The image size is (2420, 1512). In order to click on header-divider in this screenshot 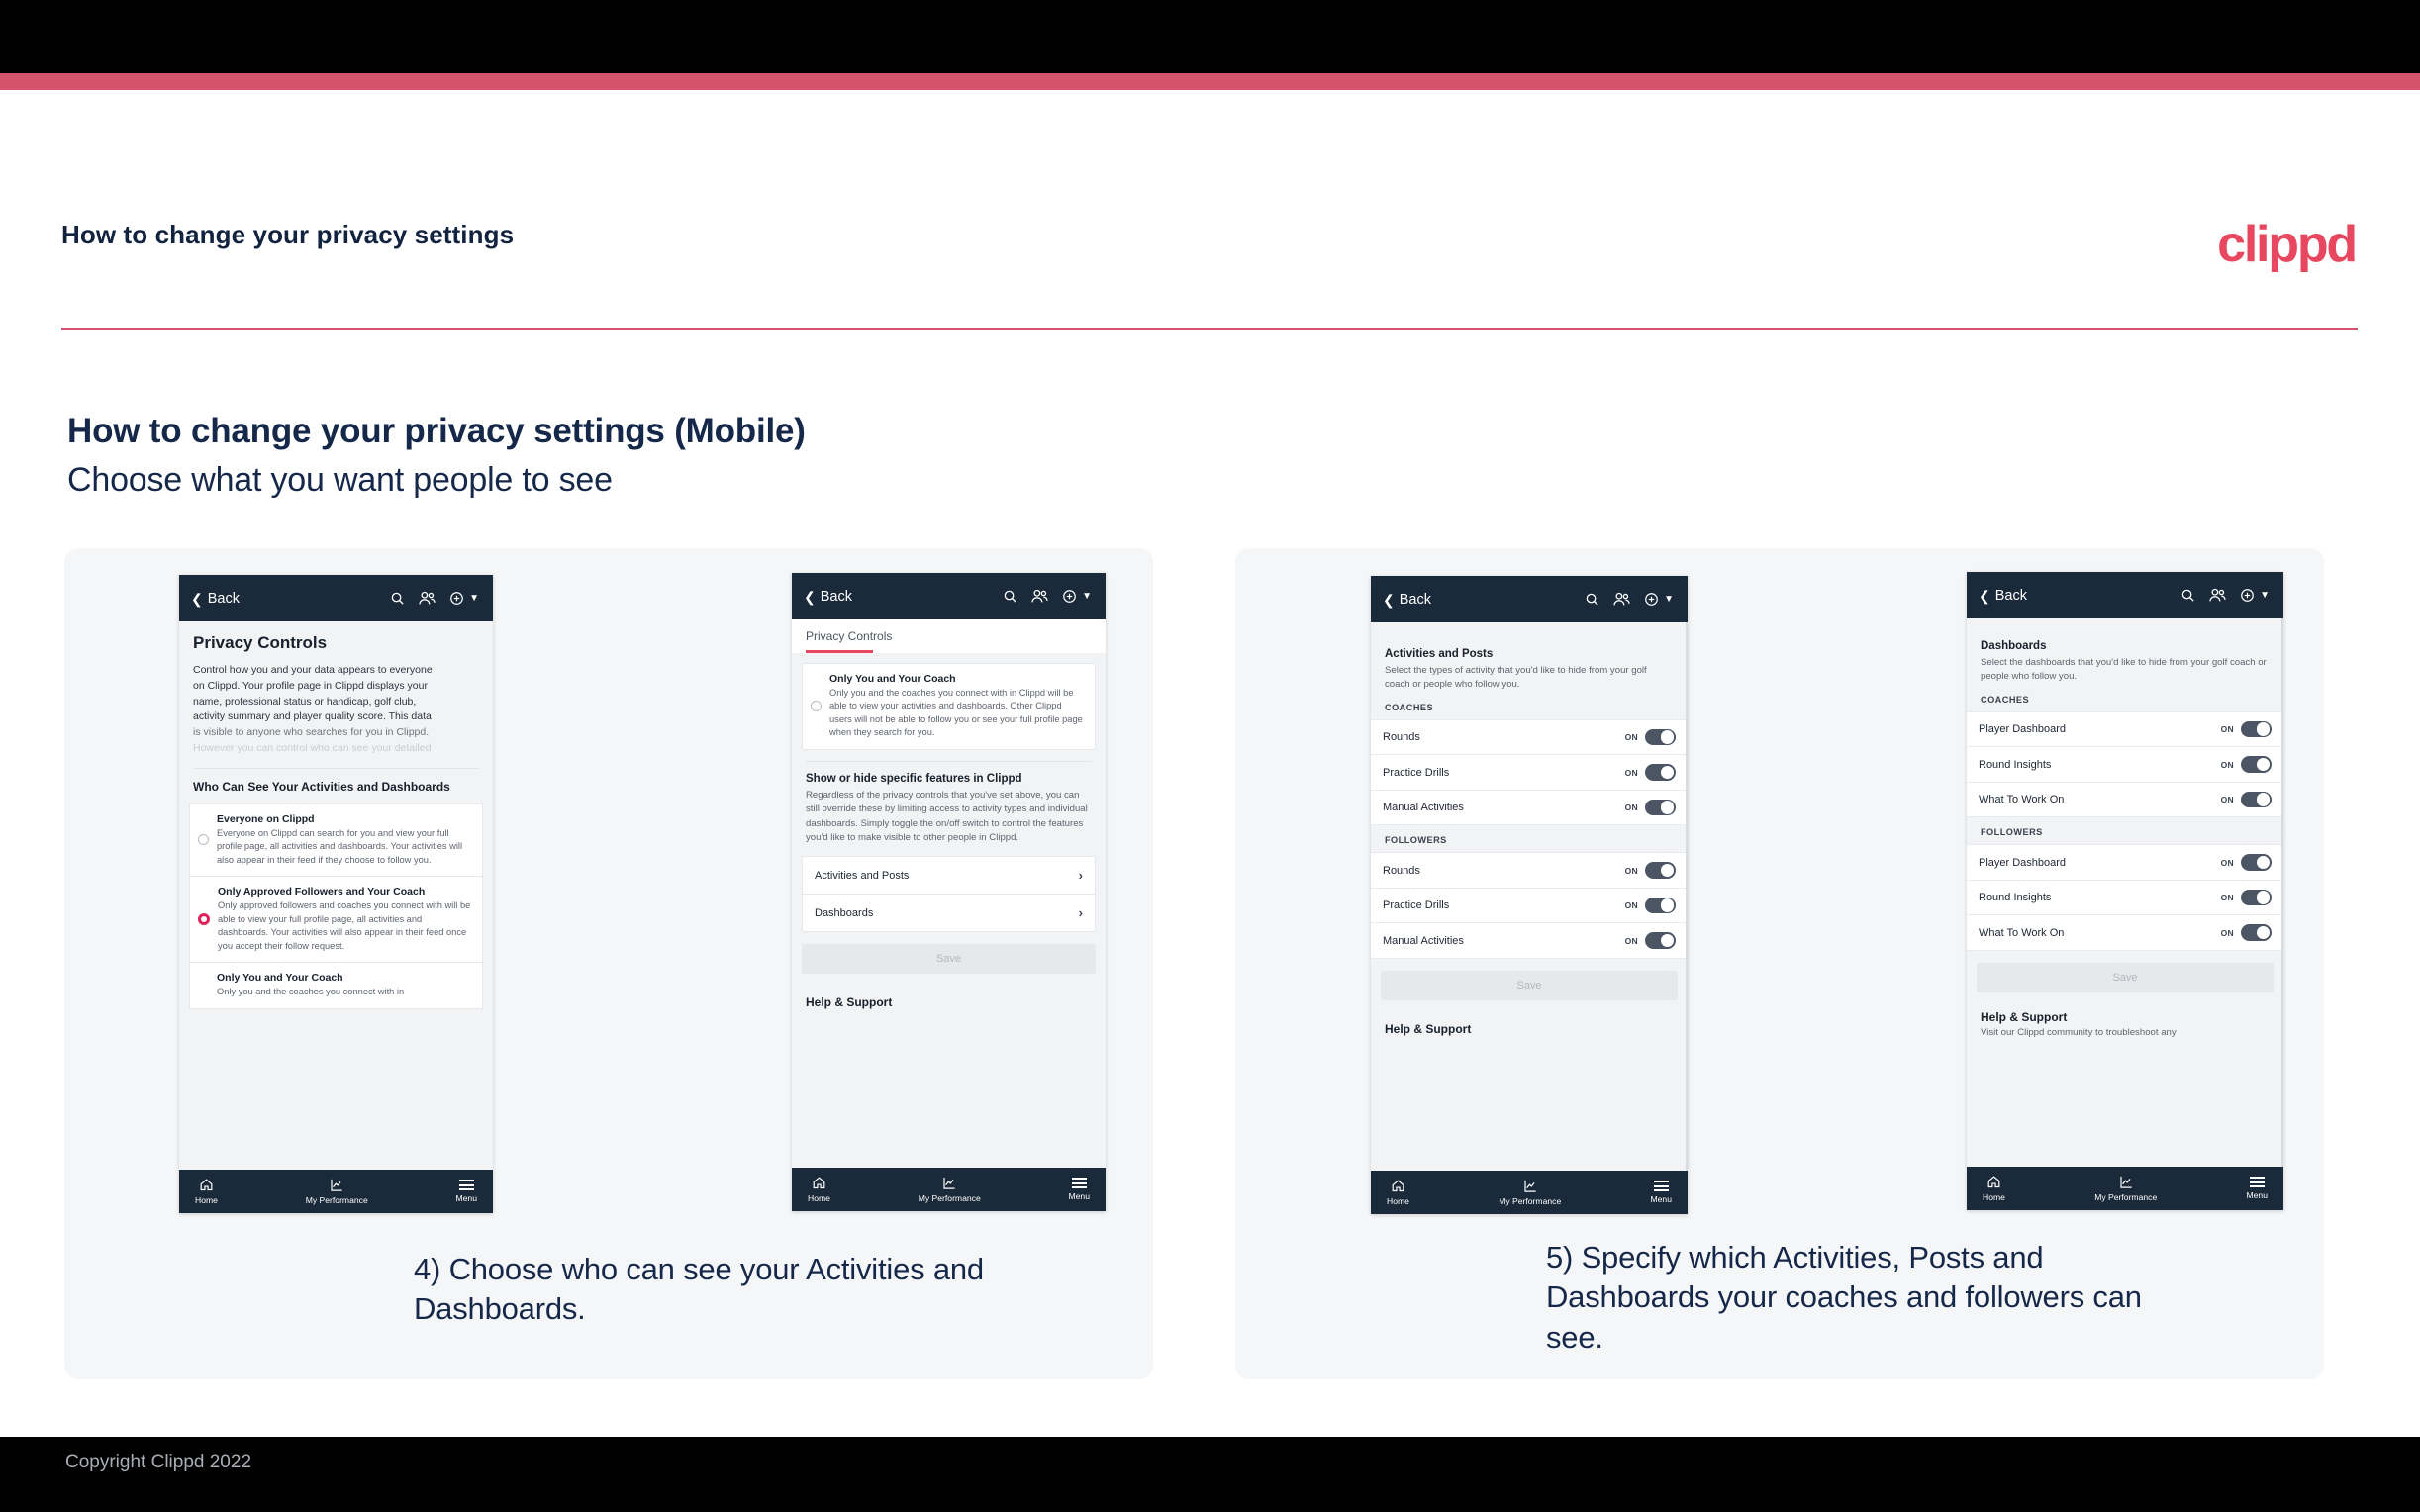, I will do `click(1209, 329)`.